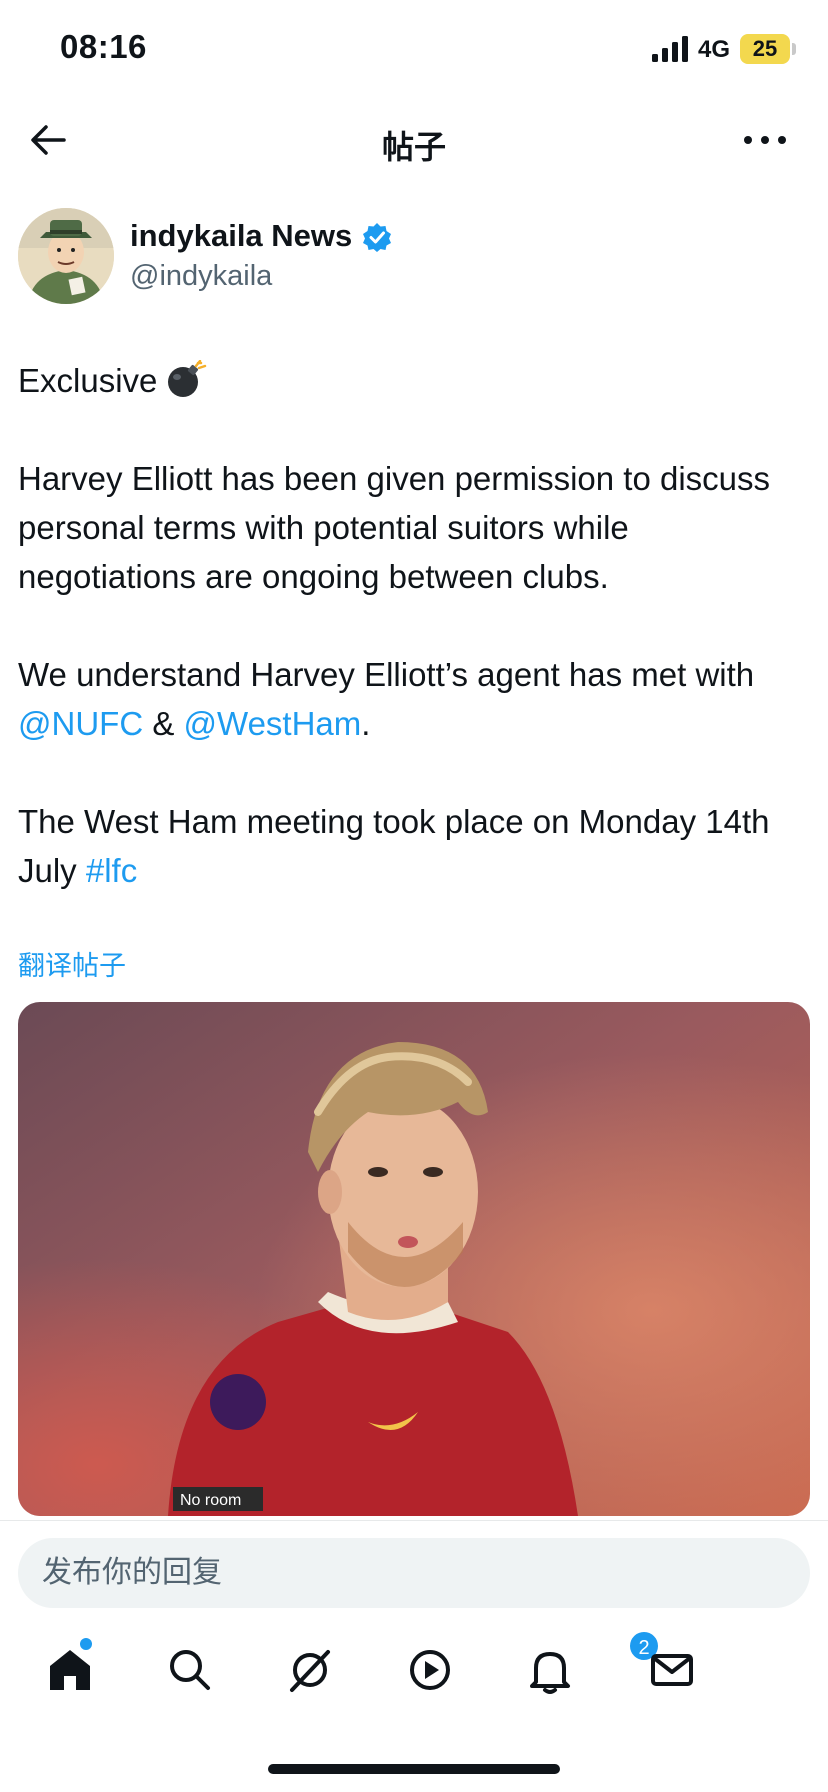 The height and width of the screenshot is (1792, 828). I want to click on tab-home, so click(70, 1670).